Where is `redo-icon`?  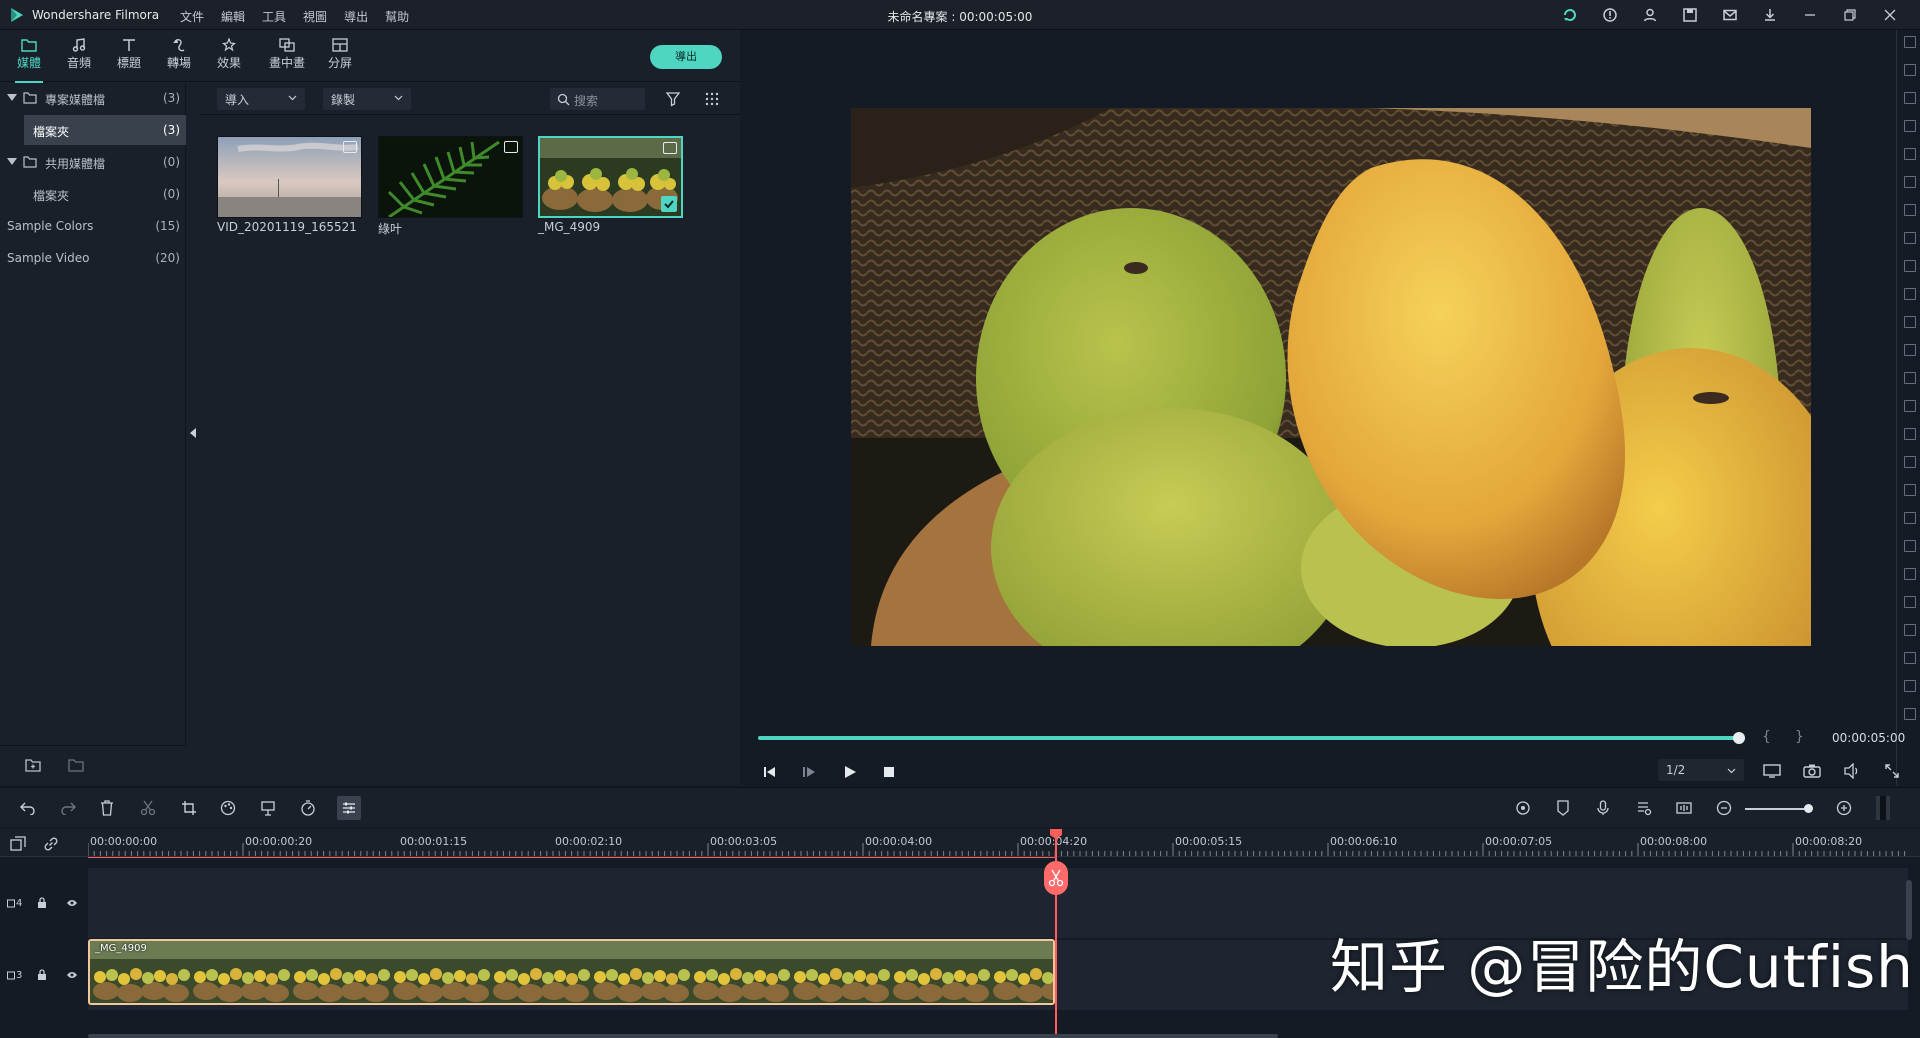 redo-icon is located at coordinates (68, 808).